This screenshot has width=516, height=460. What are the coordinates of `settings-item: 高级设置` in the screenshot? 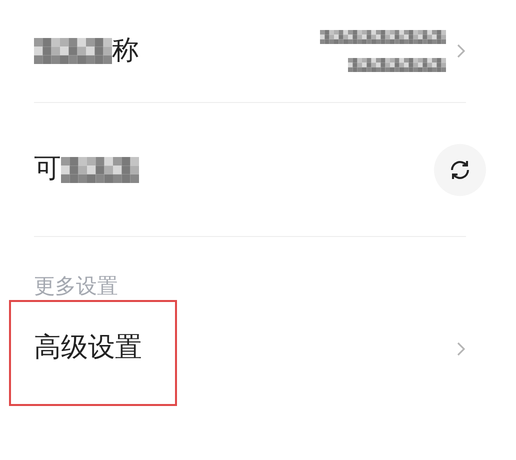 It's located at (88, 348).